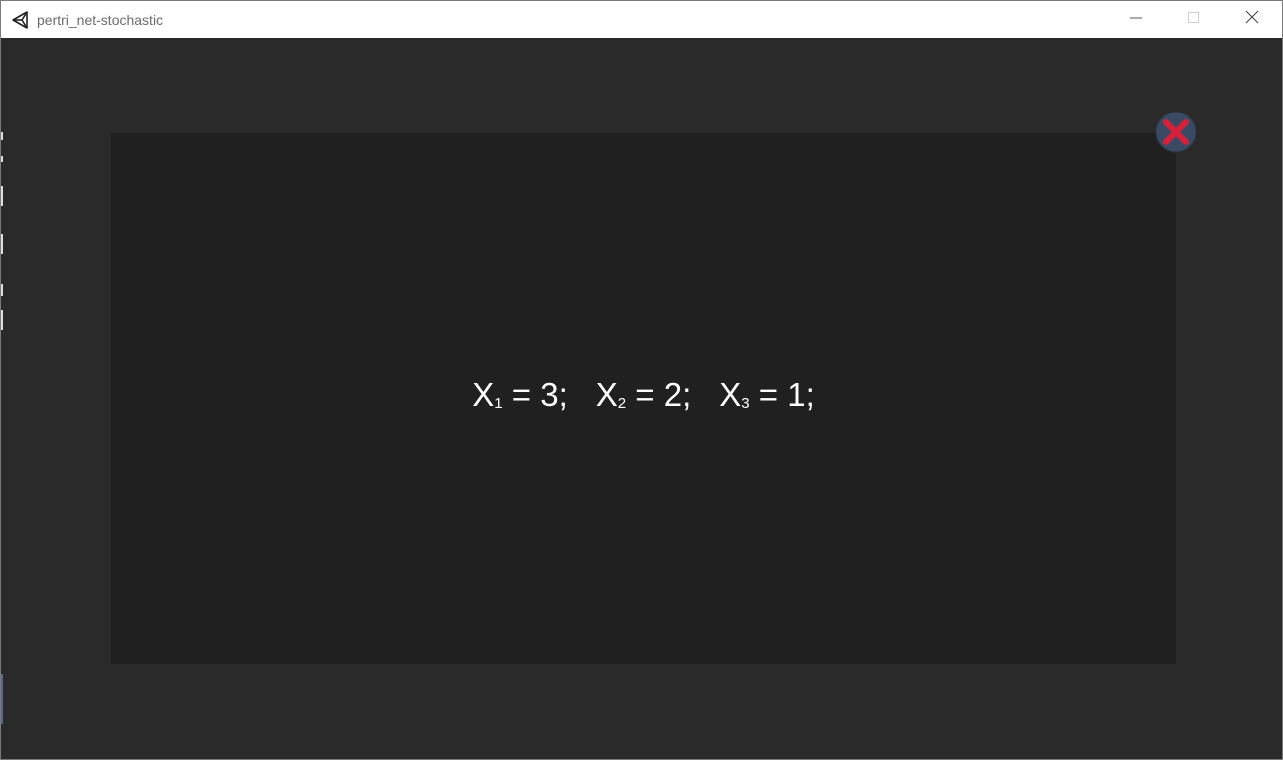 This screenshot has width=1283, height=760. I want to click on red-x-close-icon, so click(1176, 134).